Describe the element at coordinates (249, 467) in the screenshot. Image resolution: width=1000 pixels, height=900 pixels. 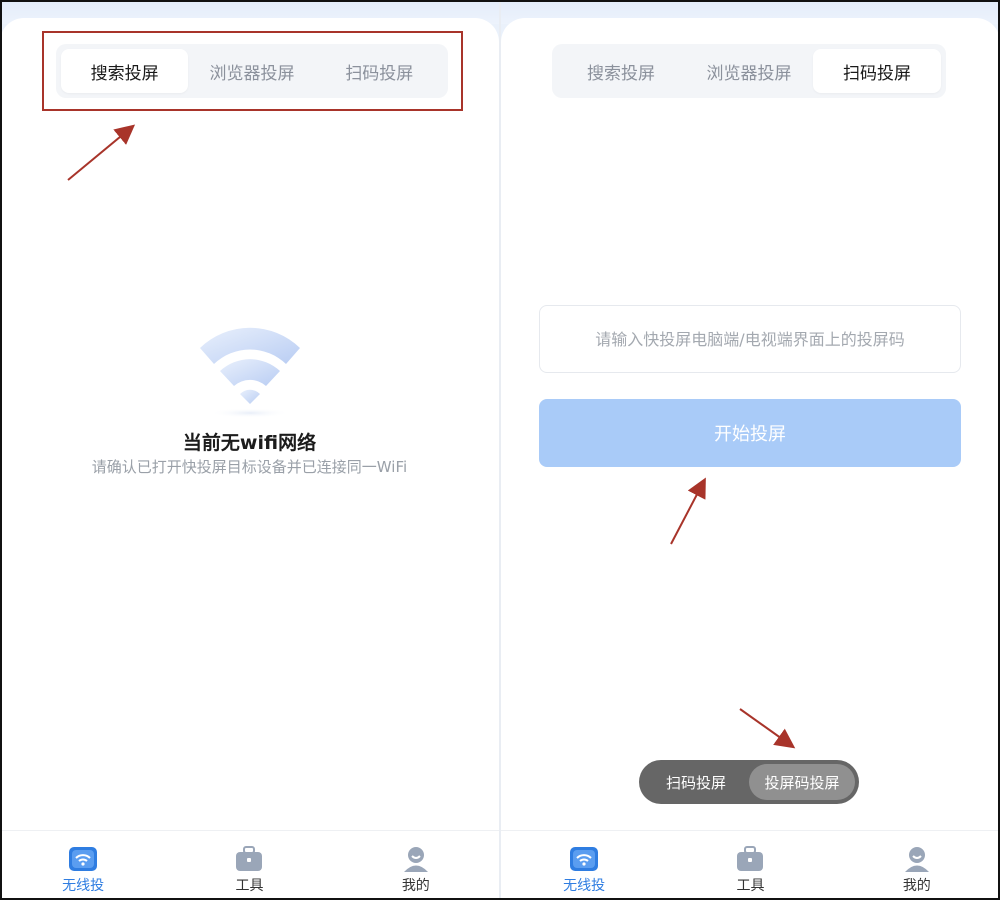
I see `empty-state-subtitle: 请确认已打开快投屏目标设备并已连接同一WiFi` at that location.